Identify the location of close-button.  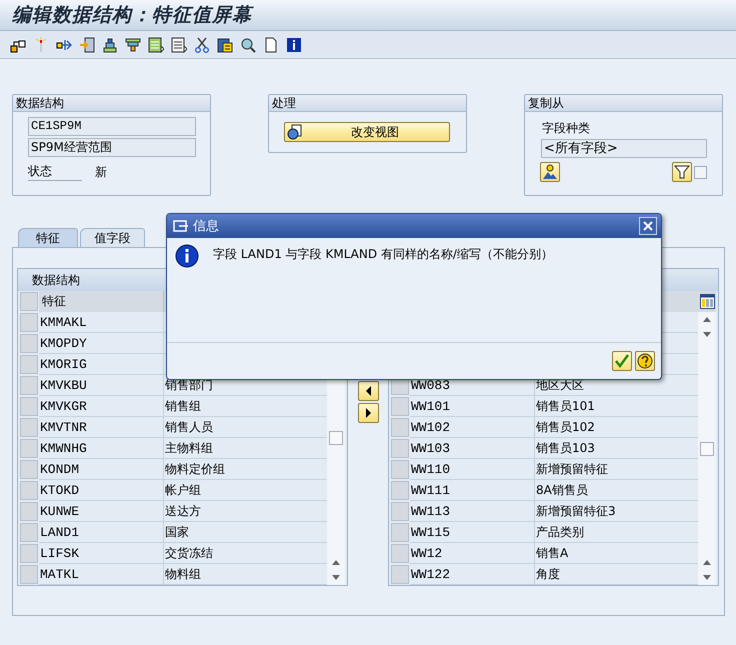
(648, 226).